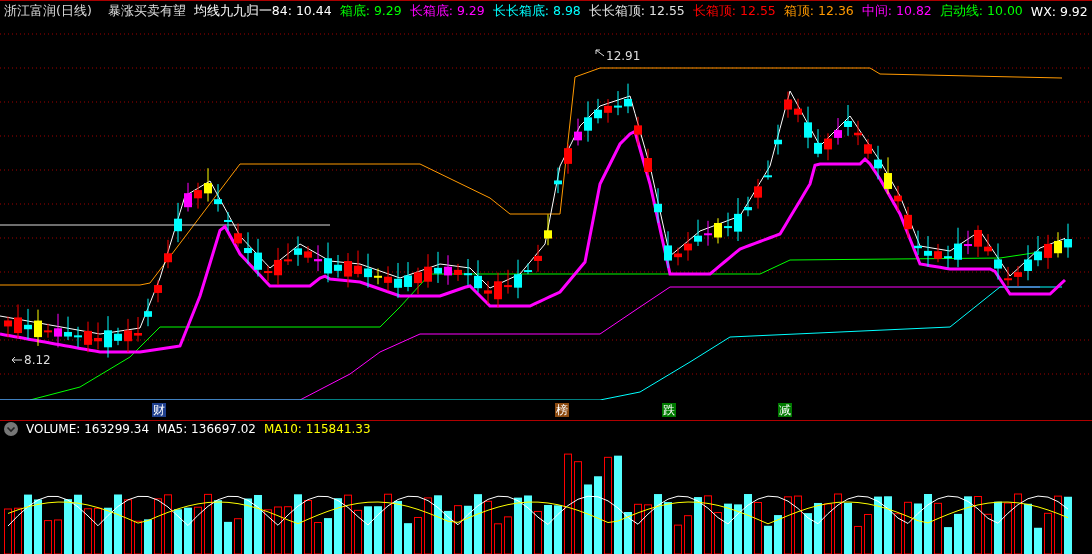  What do you see at coordinates (370, 11) in the screenshot?
I see `indicator-readout: 箱底: 9.29` at bounding box center [370, 11].